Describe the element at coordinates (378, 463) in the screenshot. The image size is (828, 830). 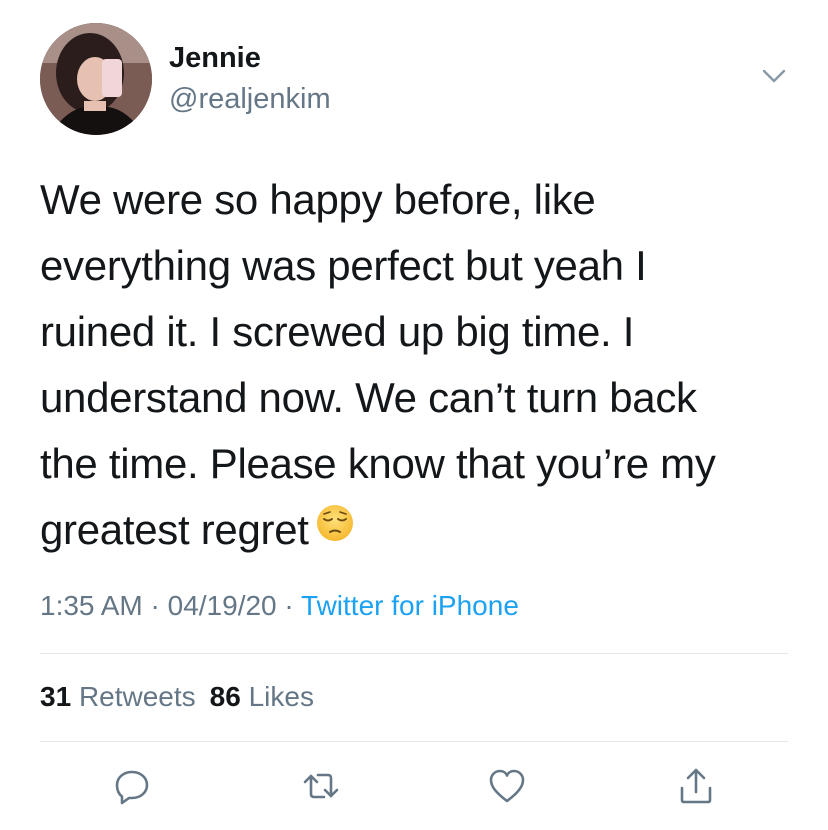
I see `tweet-line: the time. Please know that you’re my` at that location.